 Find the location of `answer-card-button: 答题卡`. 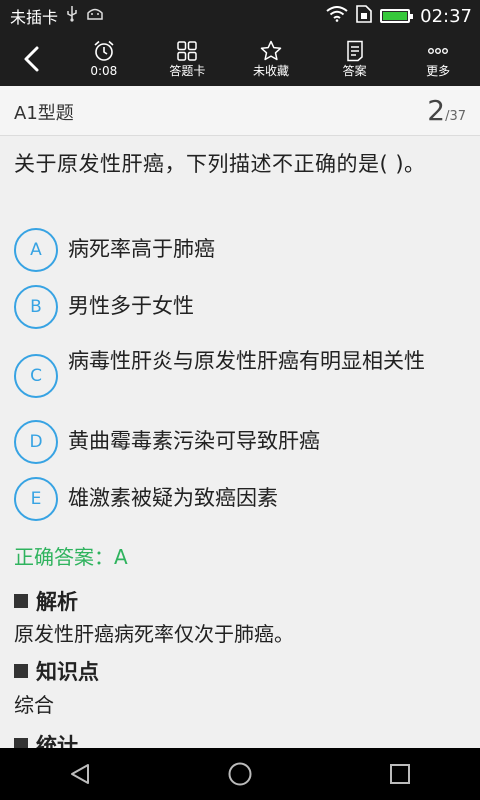

answer-card-button: 答题卡 is located at coordinates (188, 59).